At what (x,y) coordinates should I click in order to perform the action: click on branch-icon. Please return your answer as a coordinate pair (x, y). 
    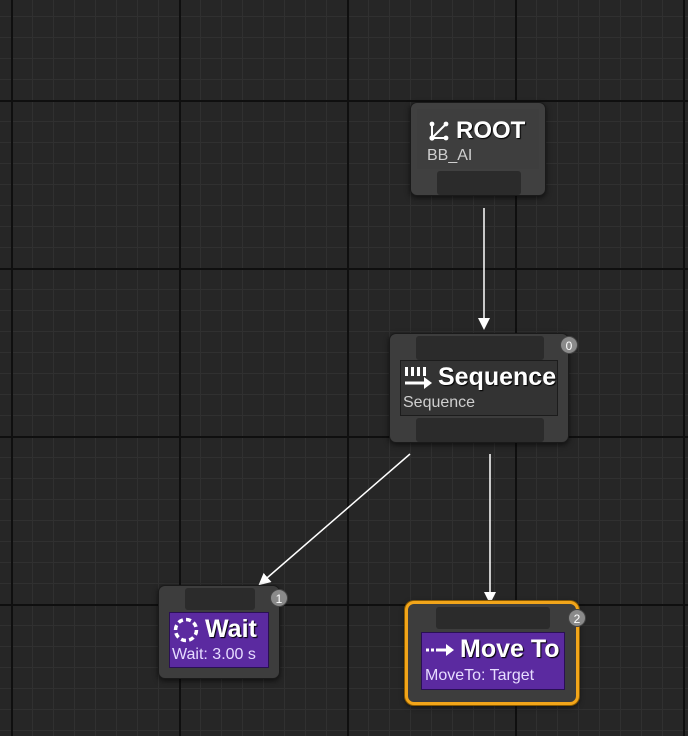
    Looking at the image, I should click on (439, 131).